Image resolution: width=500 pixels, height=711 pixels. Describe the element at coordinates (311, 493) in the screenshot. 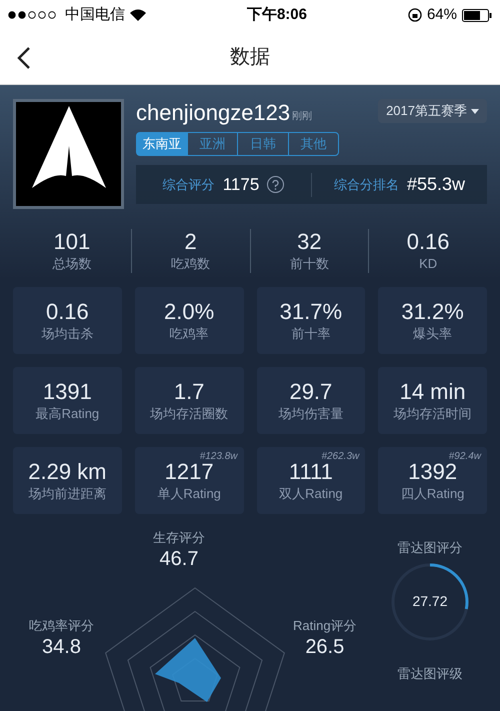

I see `stat-label: 双人Rating` at that location.